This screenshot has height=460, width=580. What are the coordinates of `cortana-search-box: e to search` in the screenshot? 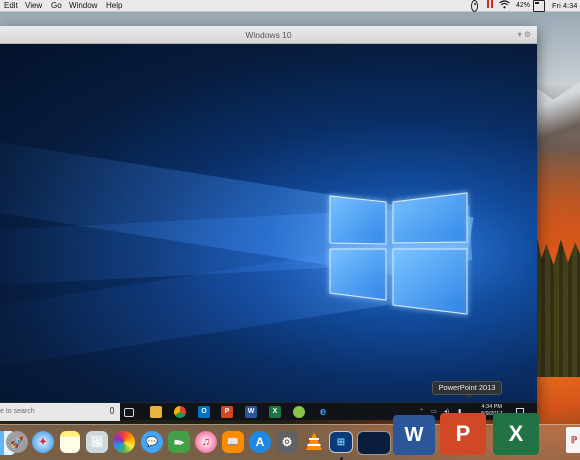 It's located at (60, 412).